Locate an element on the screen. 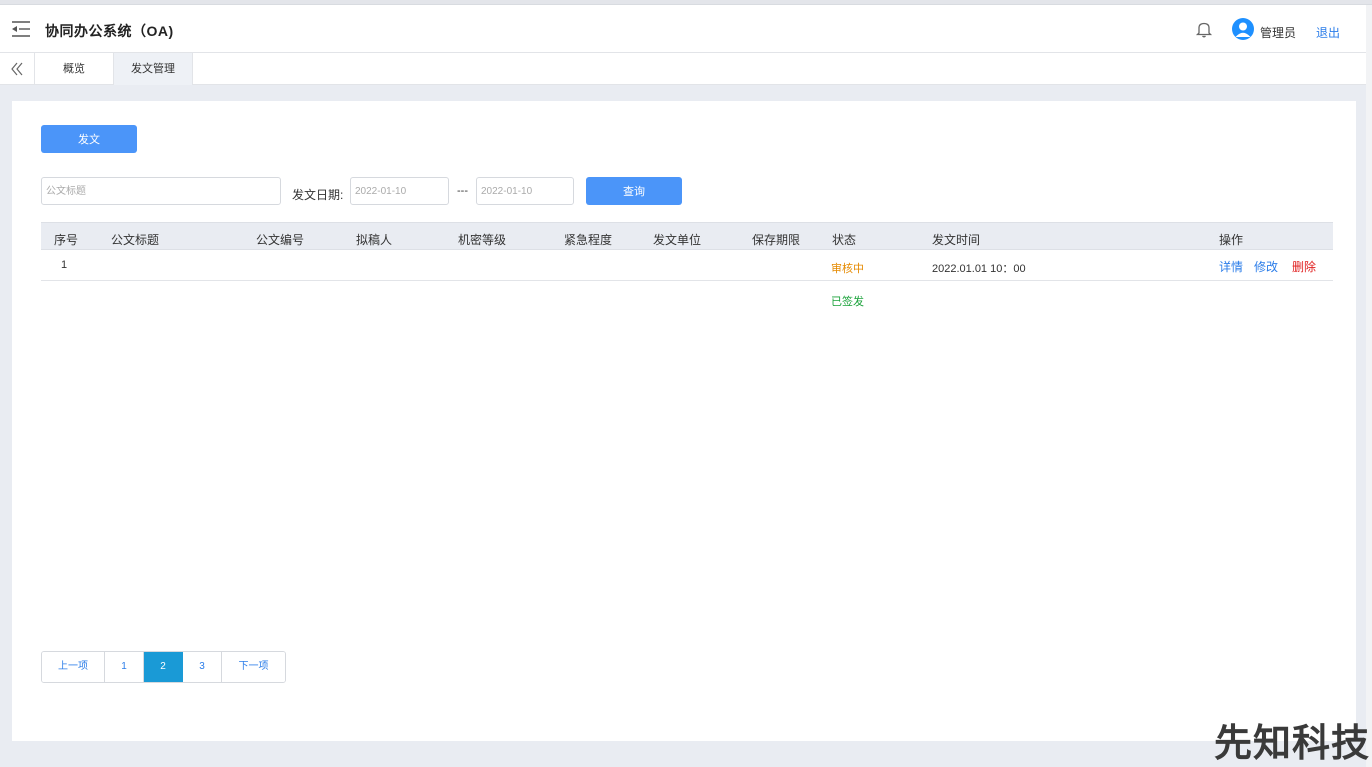  send-document-button: 发文 is located at coordinates (89, 139).